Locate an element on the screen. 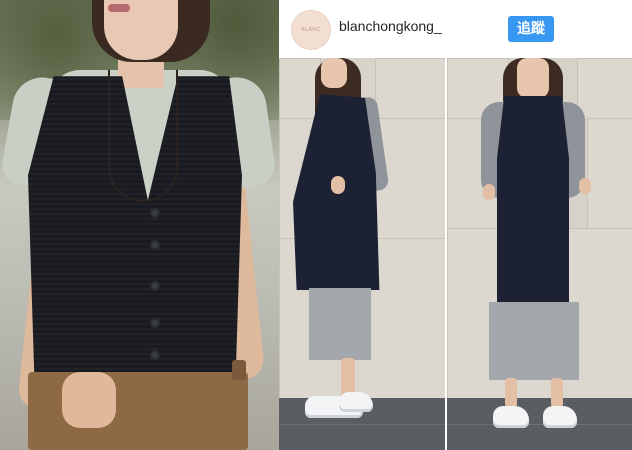  avatar: BLANC is located at coordinates (311, 30).